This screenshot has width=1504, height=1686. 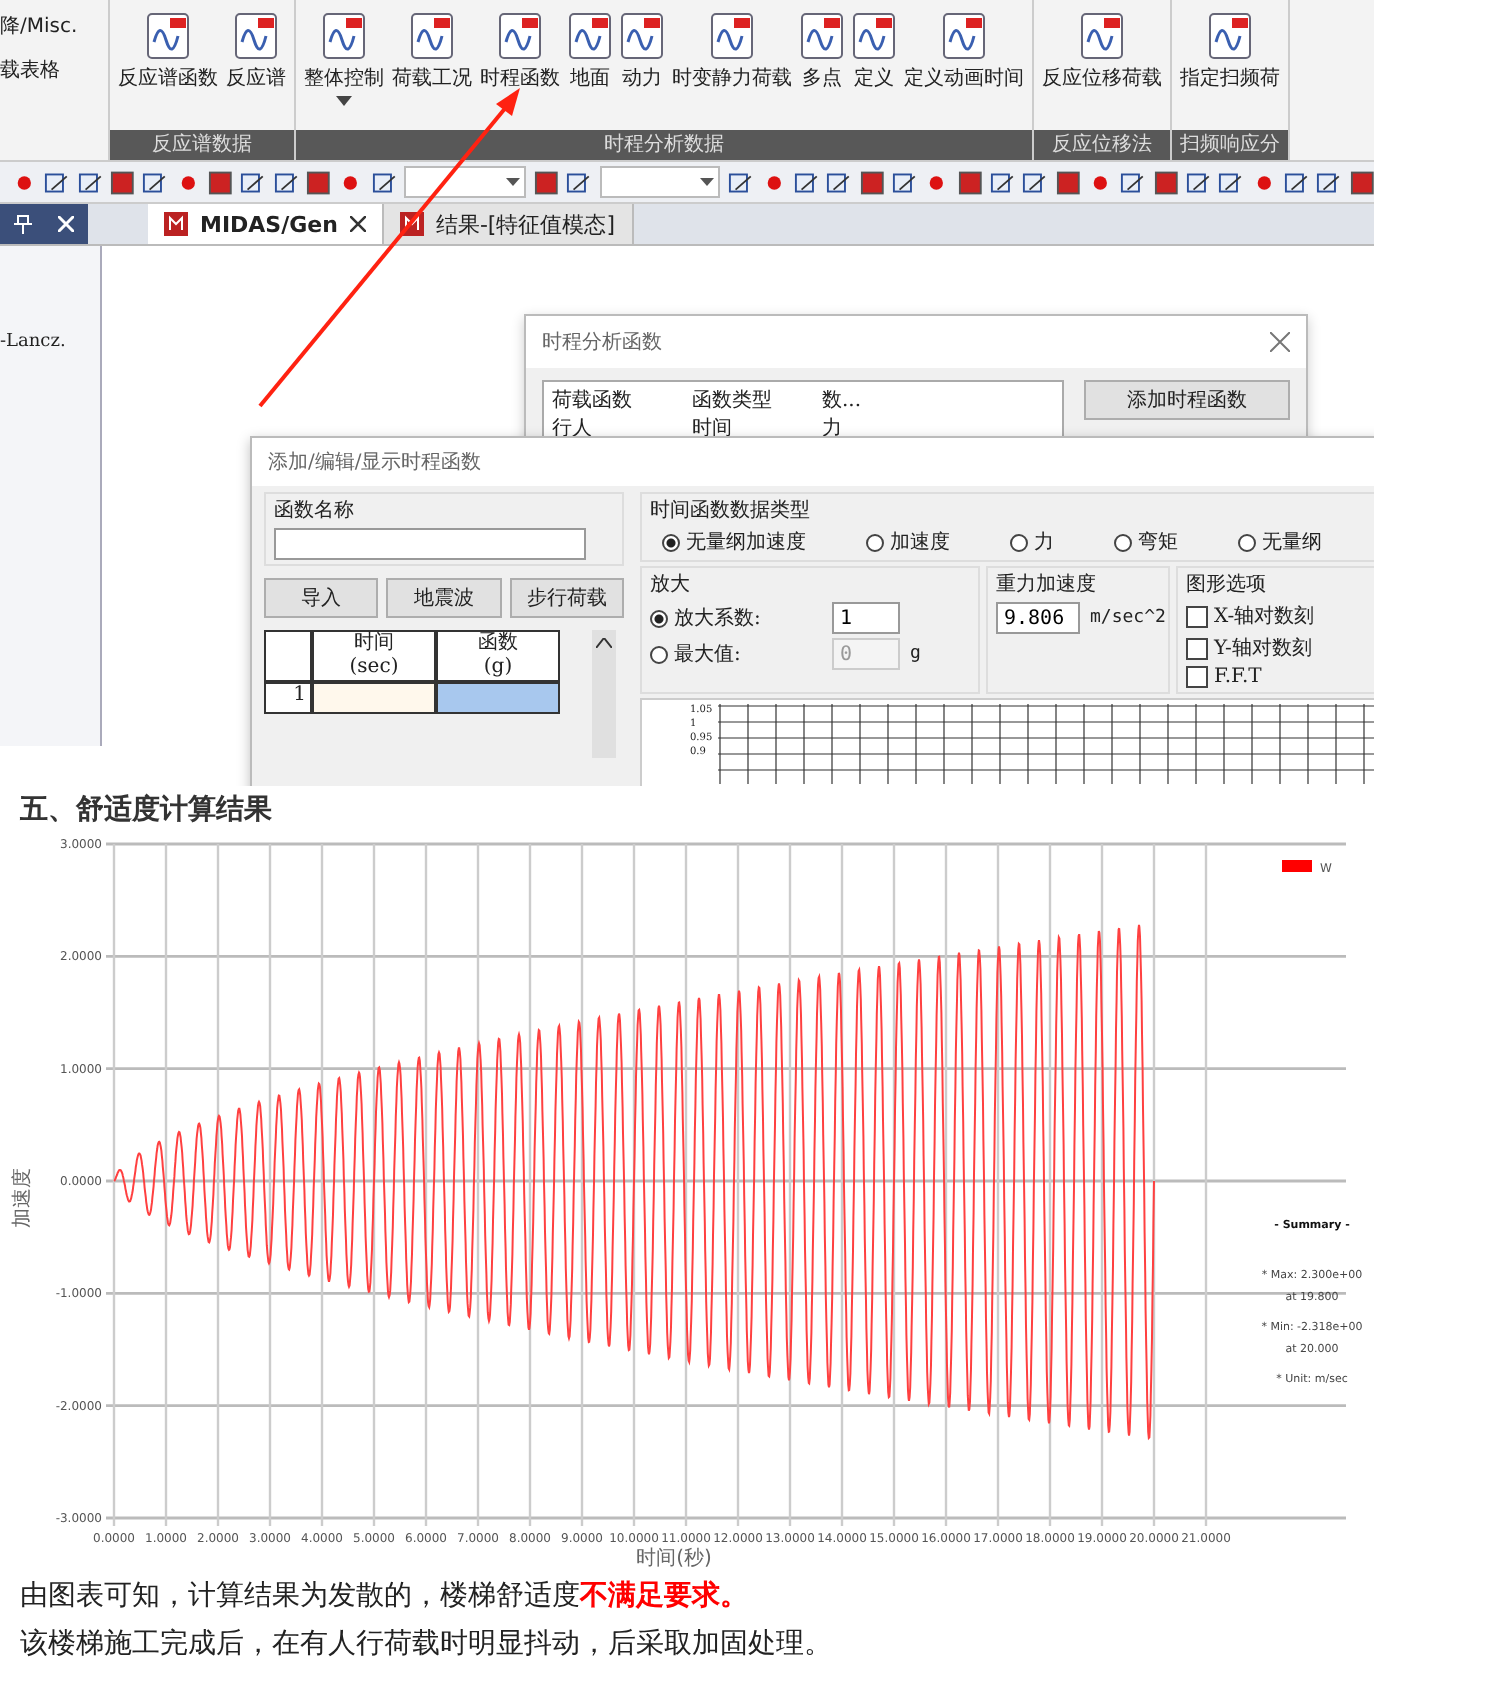 I want to click on value-field: 1, so click(x=866, y=618).